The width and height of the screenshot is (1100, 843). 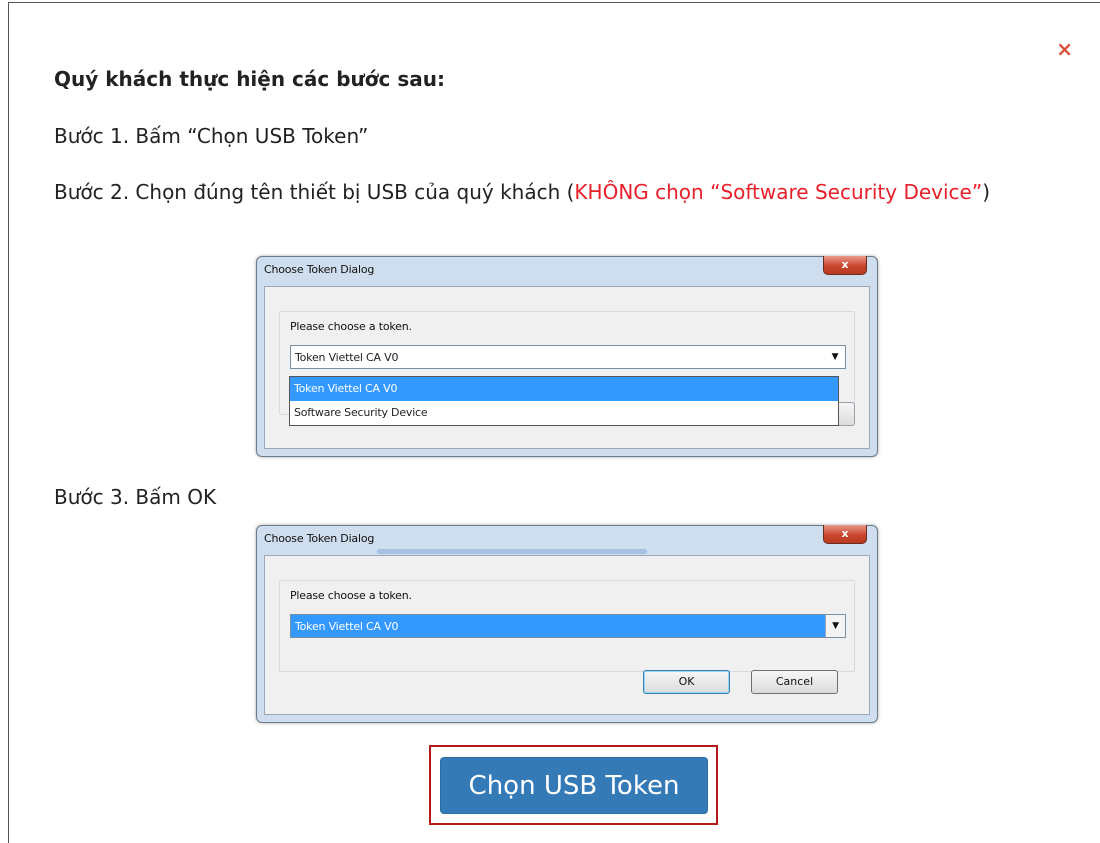 What do you see at coordinates (211, 136) in the screenshot?
I see `step-1-text: Bước 1. Bấm “Chọn USB Token”` at bounding box center [211, 136].